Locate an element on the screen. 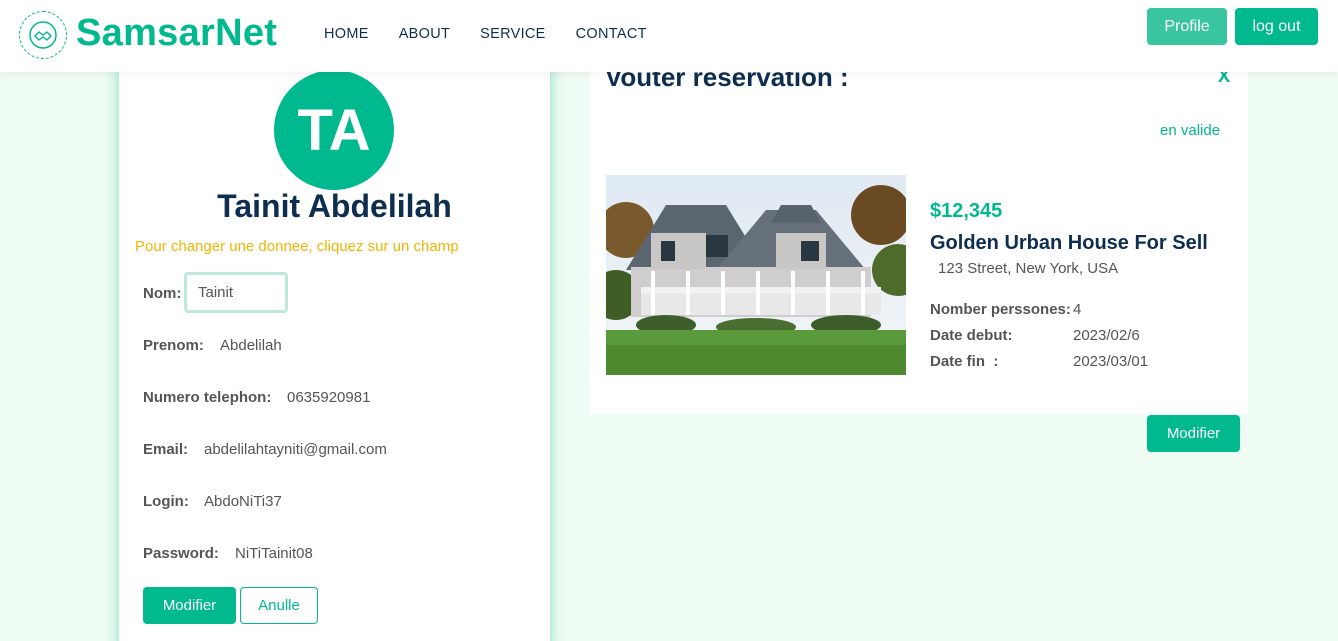 This screenshot has height=641, width=1338. telephone-label: Numero telephon: is located at coordinates (207, 397).